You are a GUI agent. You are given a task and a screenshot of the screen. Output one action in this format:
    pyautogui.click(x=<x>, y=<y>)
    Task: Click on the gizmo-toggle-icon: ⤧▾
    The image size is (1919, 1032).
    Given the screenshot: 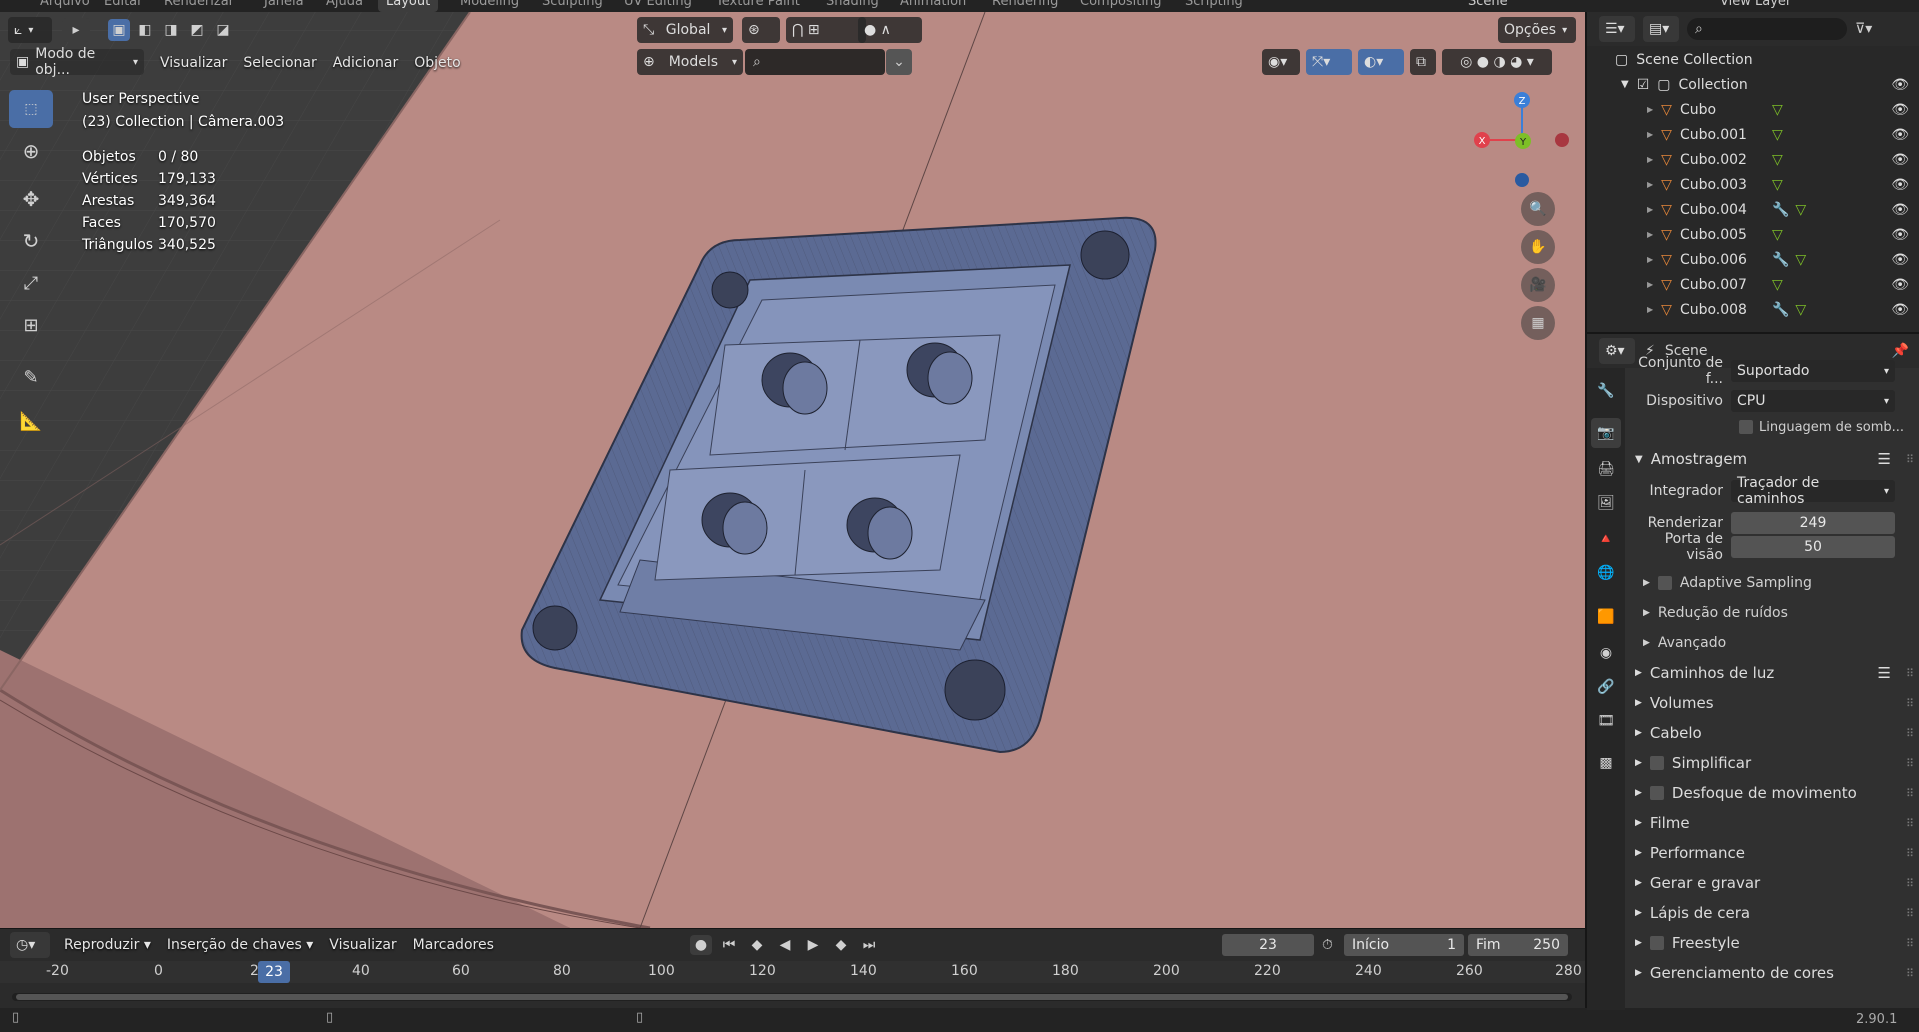 What is the action you would take?
    pyautogui.click(x=1329, y=62)
    